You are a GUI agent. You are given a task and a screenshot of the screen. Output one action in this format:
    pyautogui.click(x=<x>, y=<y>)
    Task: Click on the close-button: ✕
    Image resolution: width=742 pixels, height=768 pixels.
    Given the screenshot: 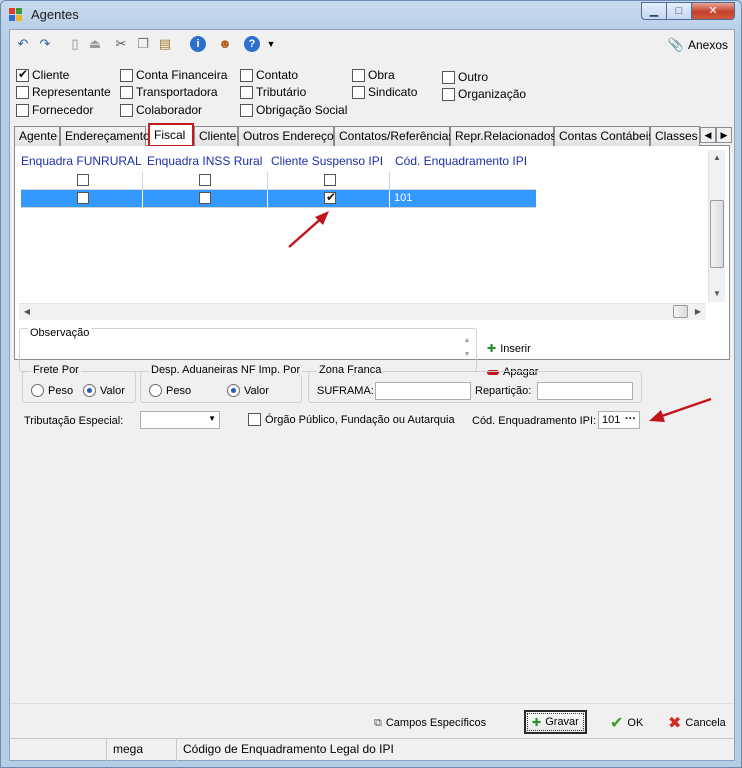 What is the action you would take?
    pyautogui.click(x=713, y=11)
    